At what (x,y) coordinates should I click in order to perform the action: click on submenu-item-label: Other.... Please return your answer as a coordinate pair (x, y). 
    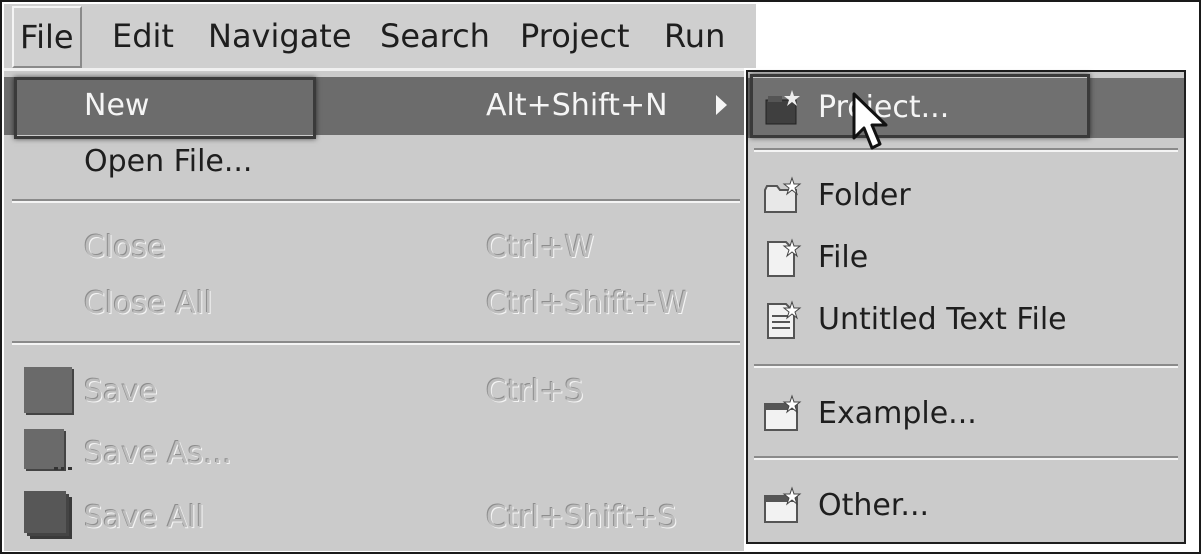
    Looking at the image, I should click on (874, 505).